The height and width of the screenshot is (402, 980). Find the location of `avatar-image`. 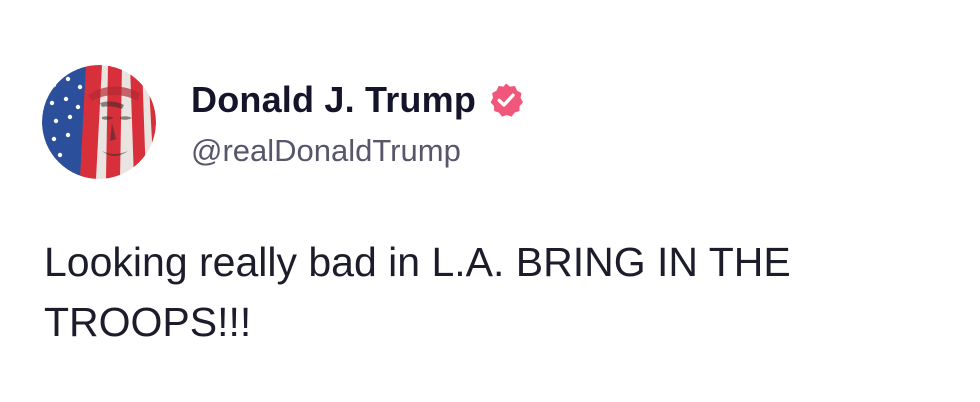

avatar-image is located at coordinates (99, 122).